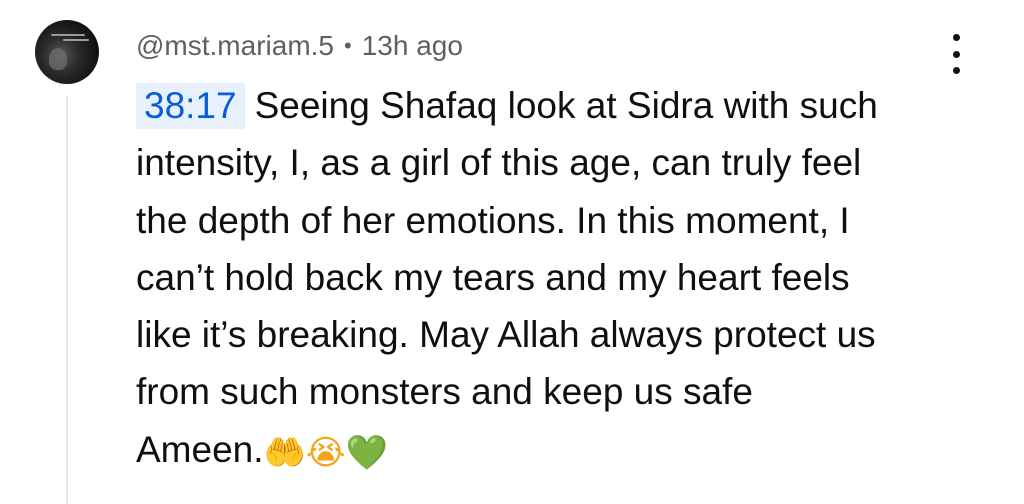 The width and height of the screenshot is (1024, 504). What do you see at coordinates (412, 46) in the screenshot?
I see `comment-time: 13h ago` at bounding box center [412, 46].